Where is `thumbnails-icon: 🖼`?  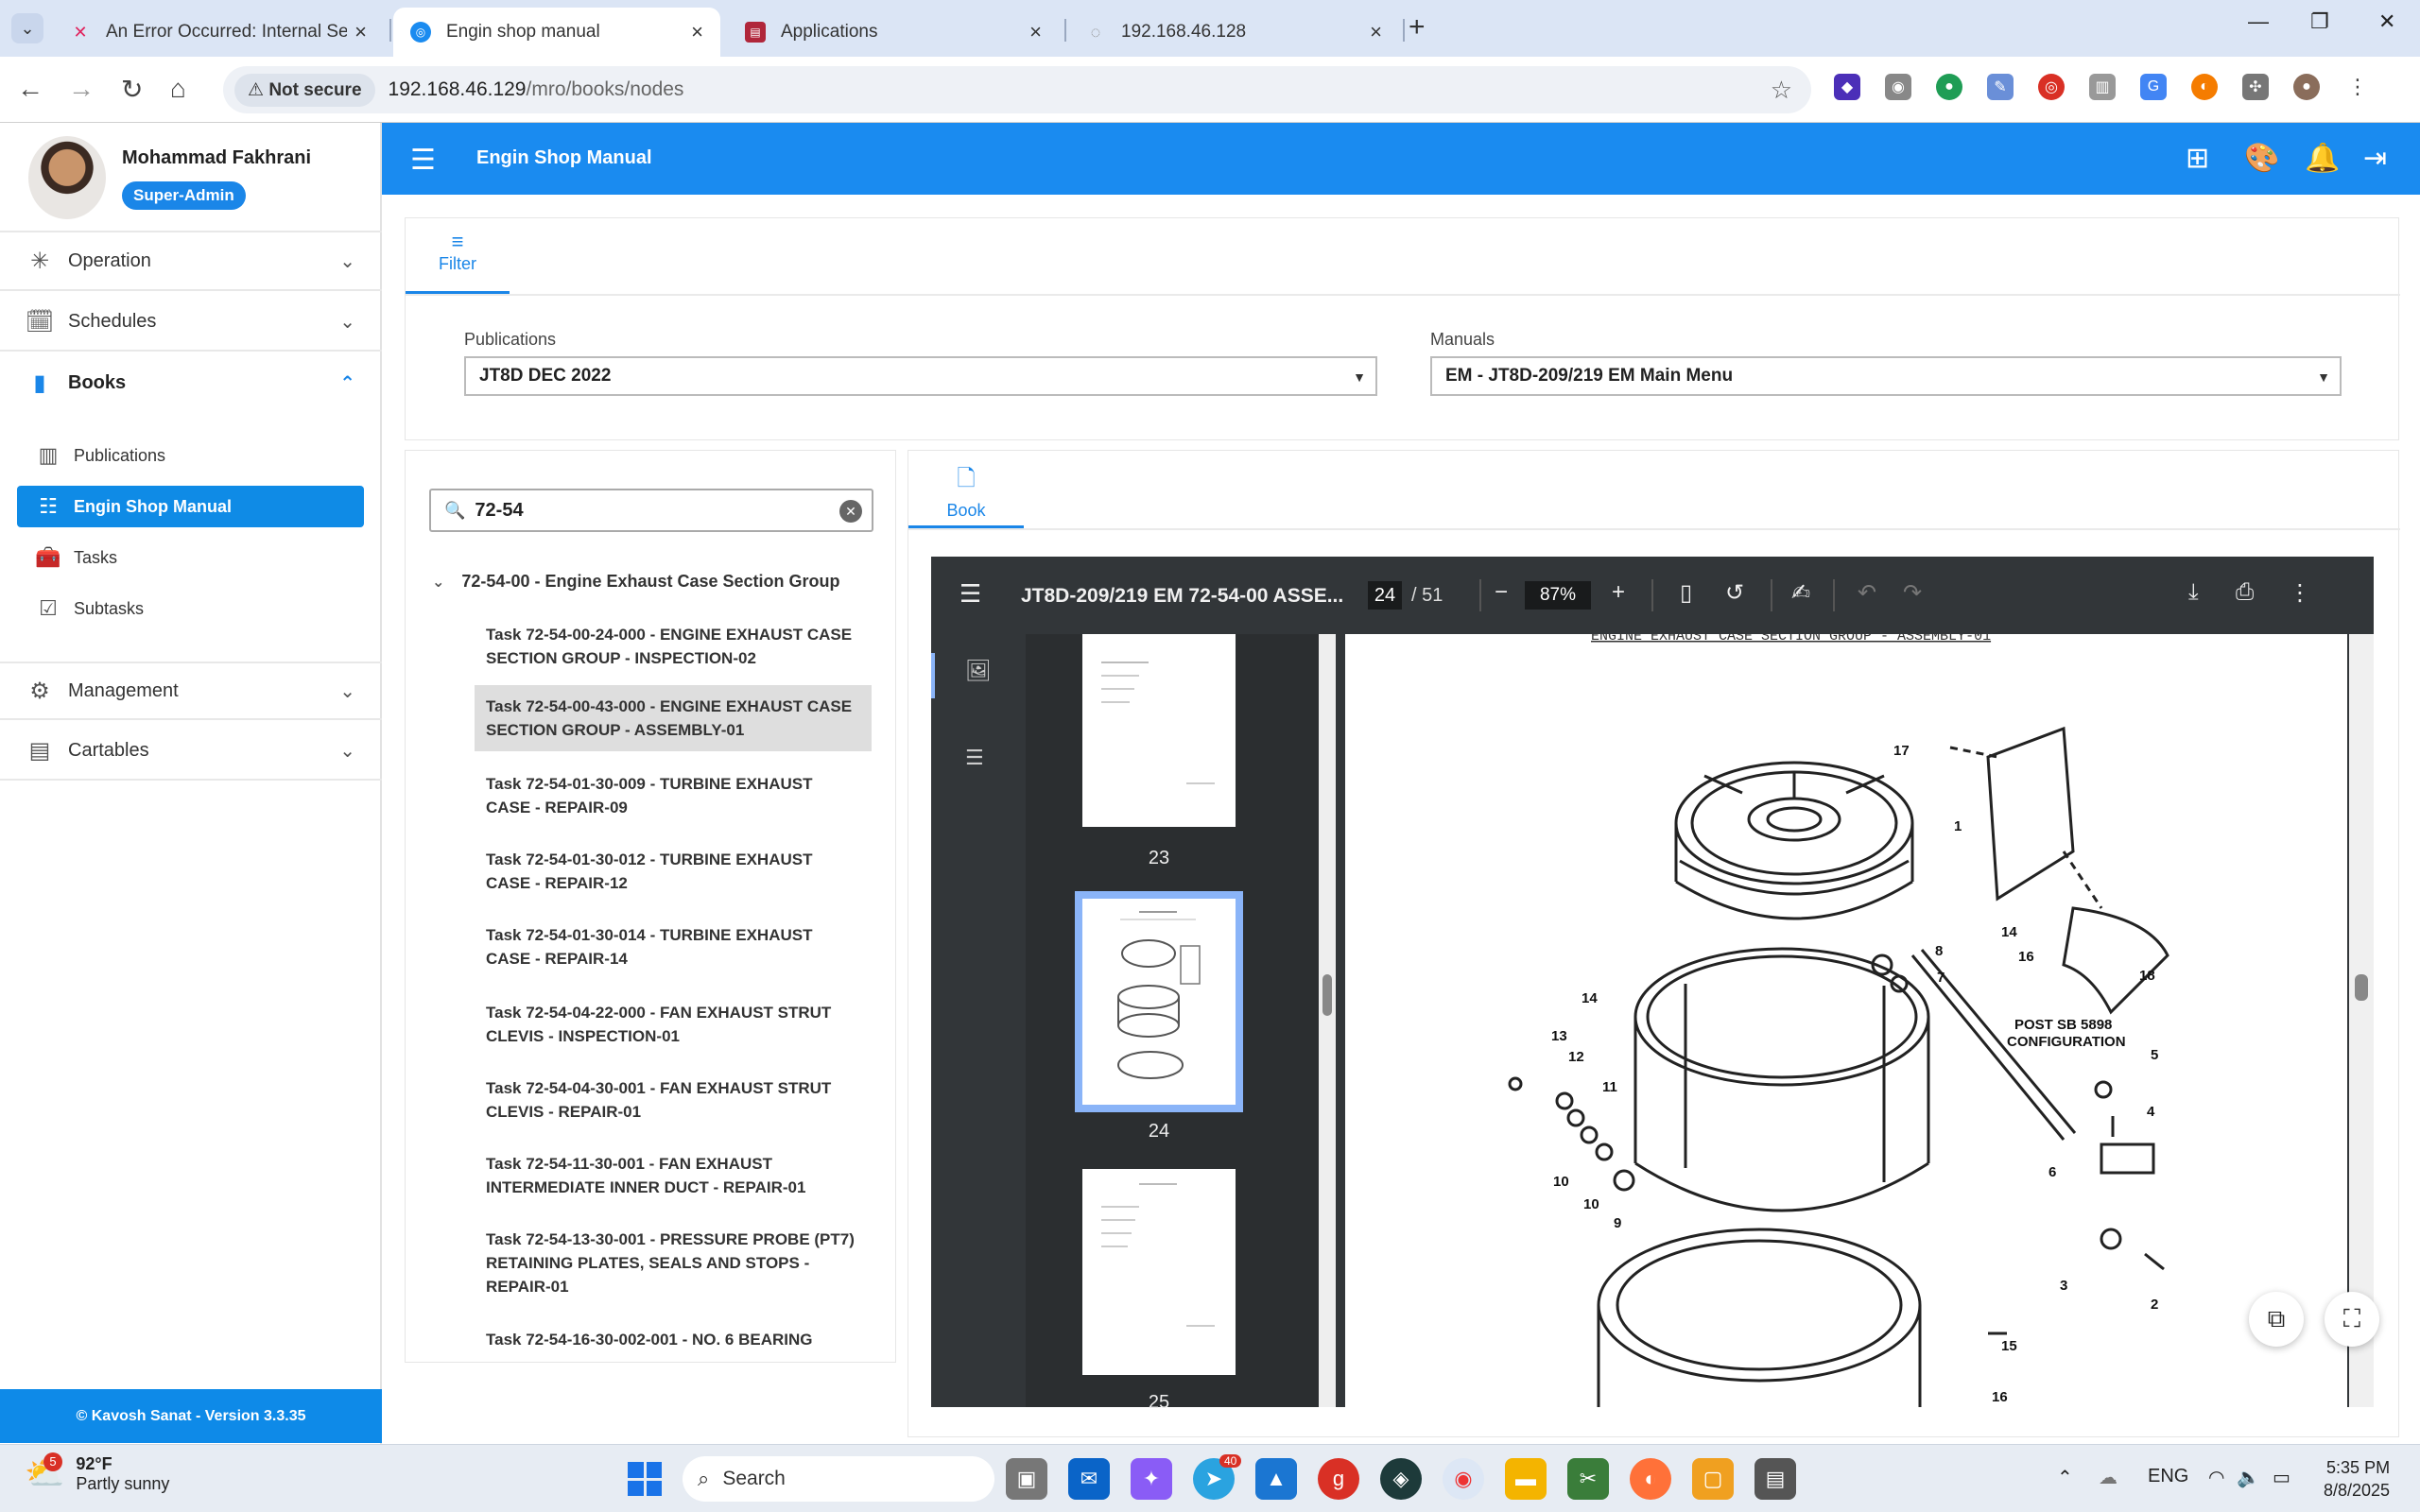
thumbnails-icon: 🖼 is located at coordinates (978, 671).